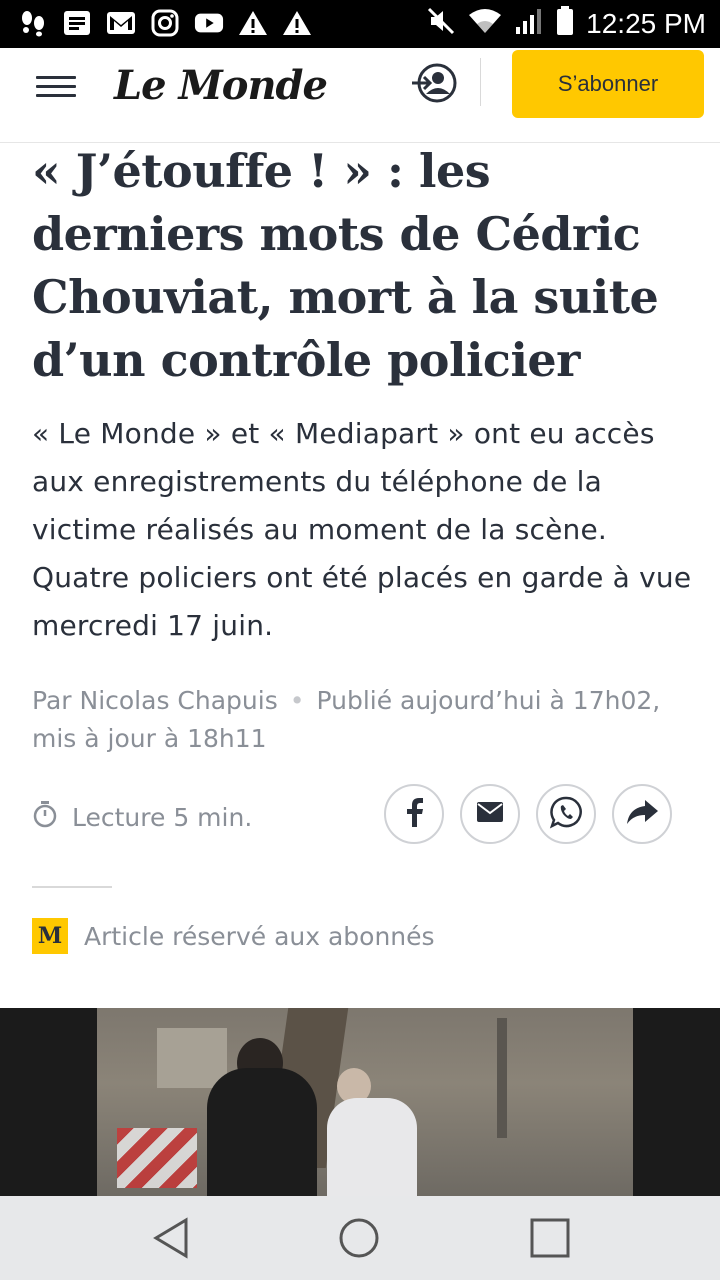  Describe the element at coordinates (480, 82) in the screenshot. I see `header-separator` at that location.